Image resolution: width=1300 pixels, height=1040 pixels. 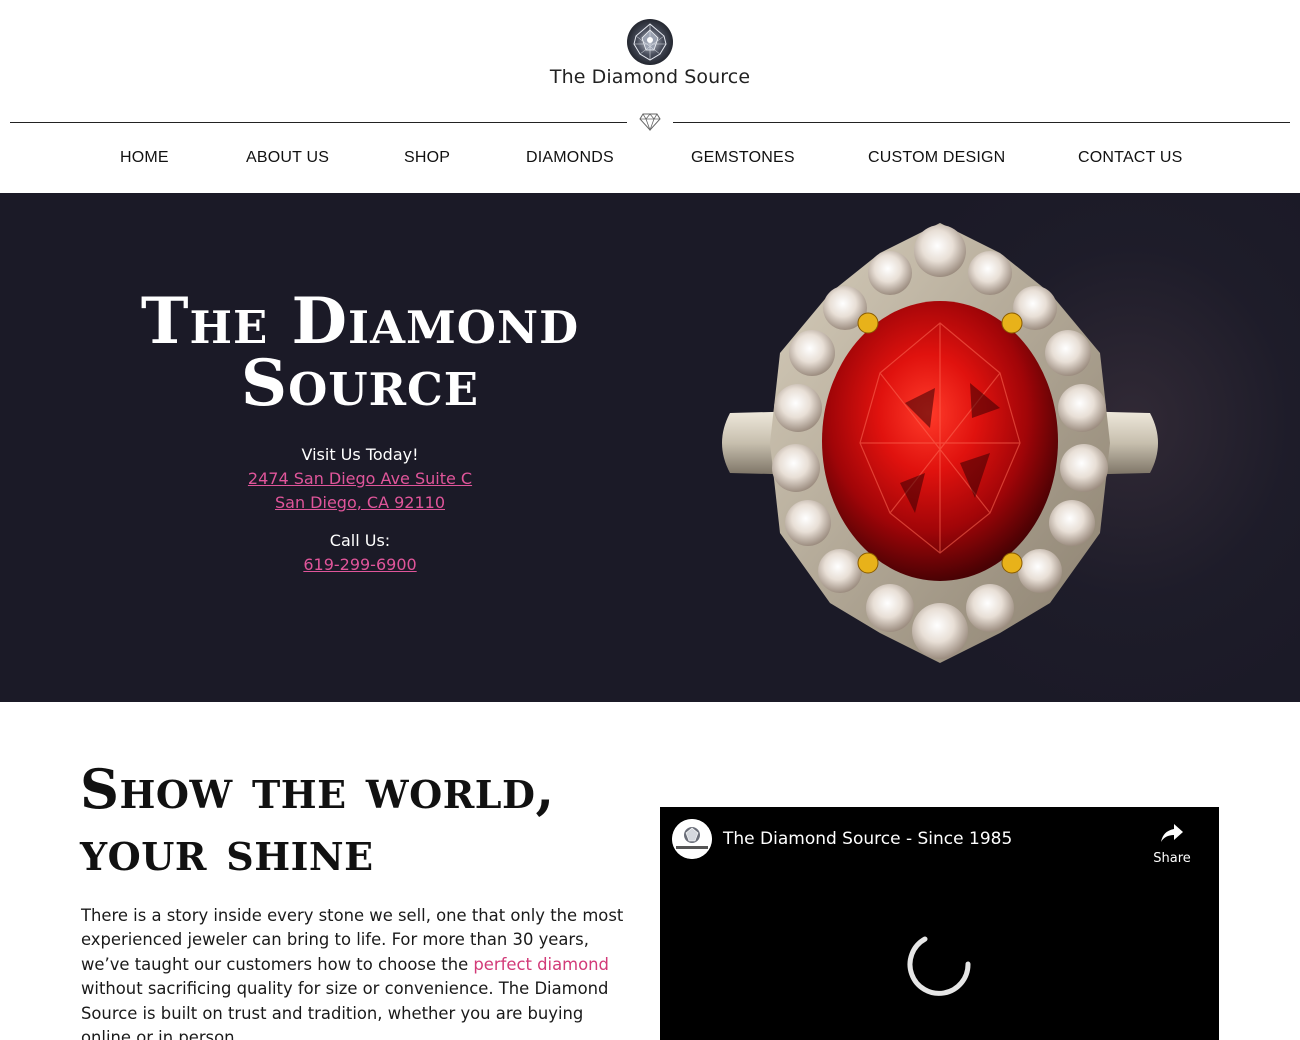 I want to click on nav-shop: SHOP, so click(x=427, y=158).